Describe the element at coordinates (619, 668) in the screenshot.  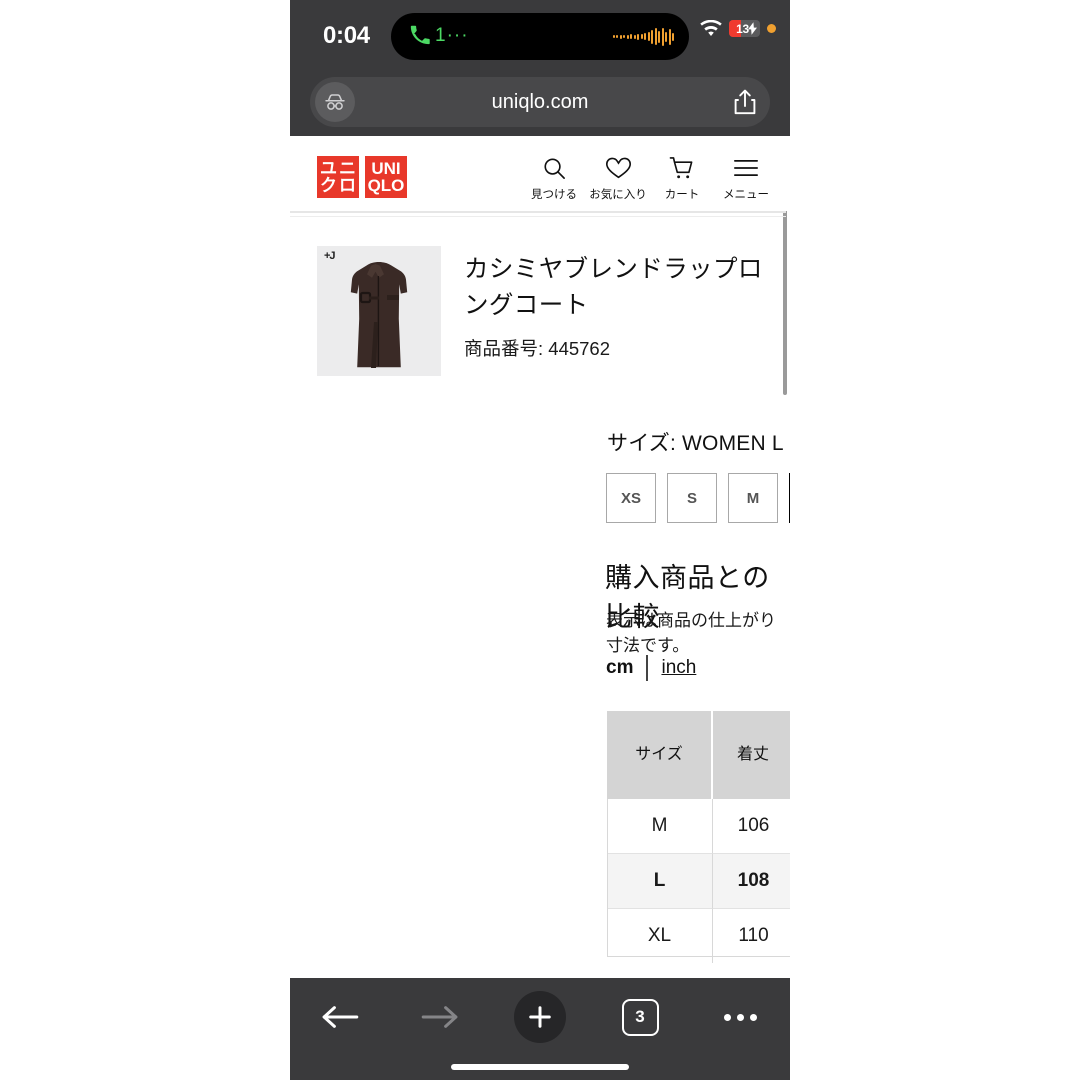
I see `unit-option-cm: cm` at that location.